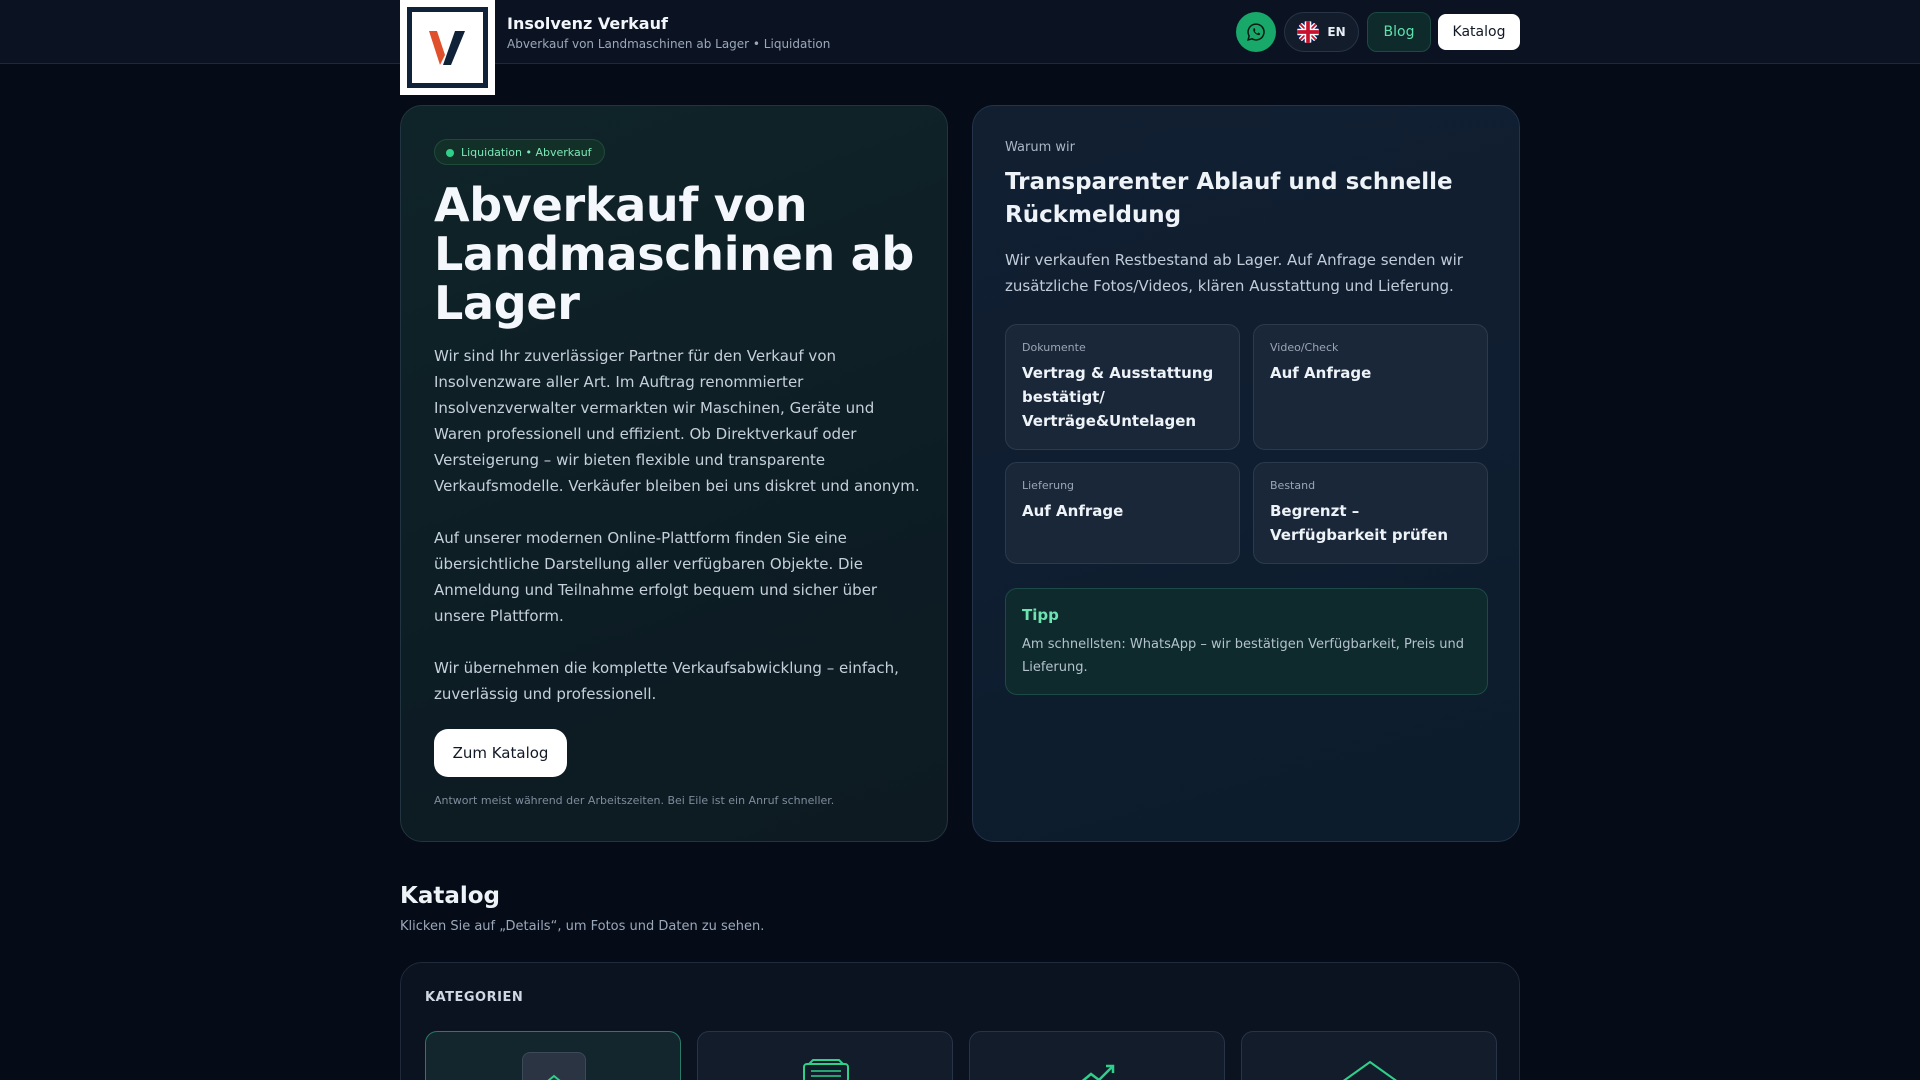  What do you see at coordinates (826, 1066) in the screenshot?
I see `tractor-icon` at bounding box center [826, 1066].